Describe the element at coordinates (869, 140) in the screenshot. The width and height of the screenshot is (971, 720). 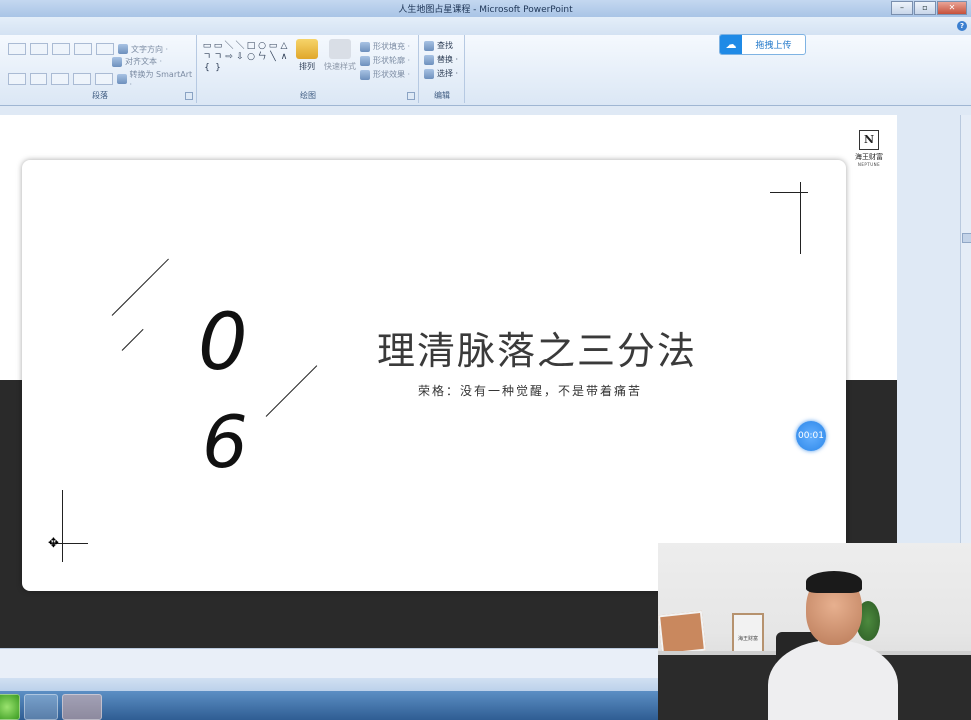
I see `logo-mark: N` at that location.